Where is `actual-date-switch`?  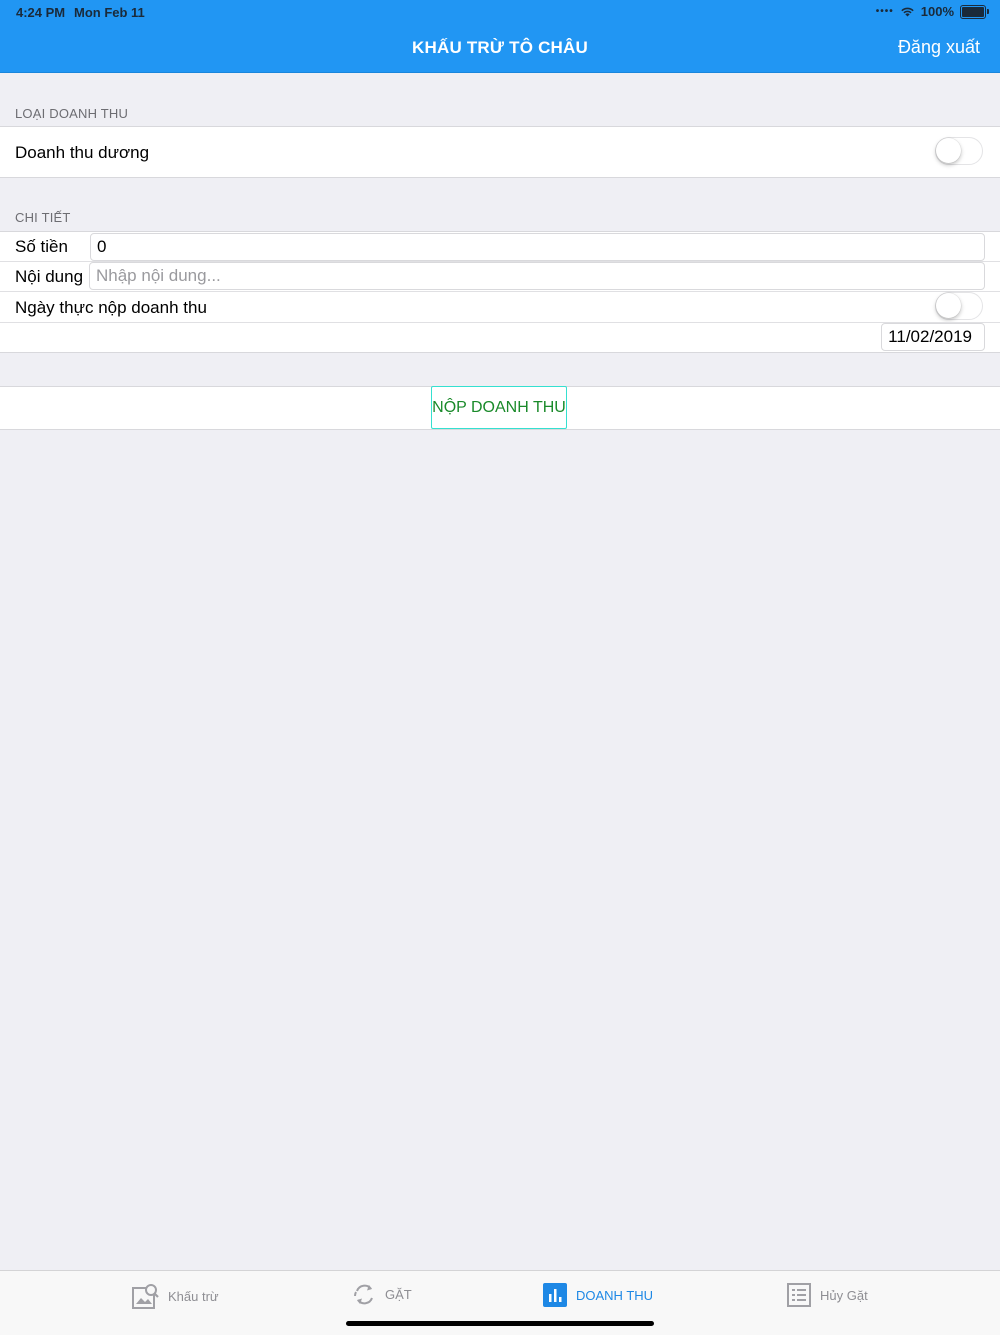
actual-date-switch is located at coordinates (959, 306).